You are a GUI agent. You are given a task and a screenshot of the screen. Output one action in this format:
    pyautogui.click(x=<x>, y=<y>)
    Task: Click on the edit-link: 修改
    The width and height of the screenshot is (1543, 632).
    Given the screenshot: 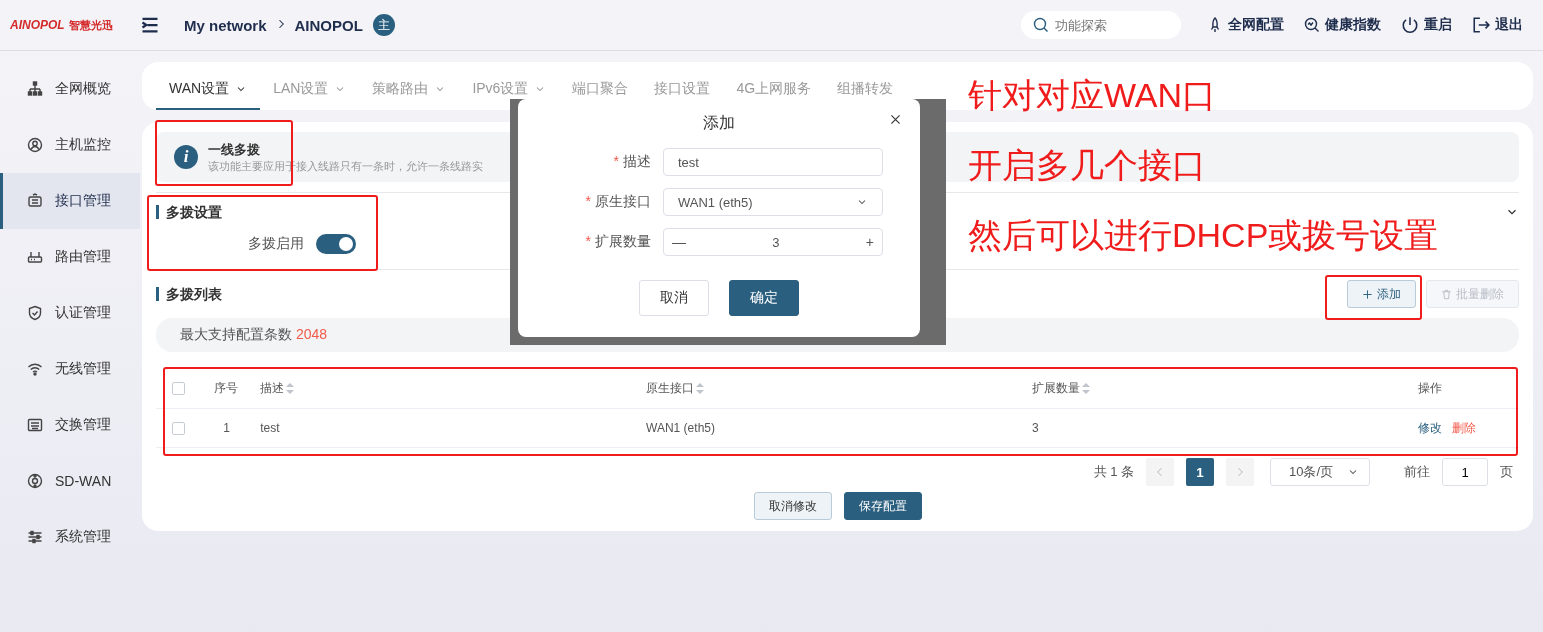 What is the action you would take?
    pyautogui.click(x=1429, y=428)
    